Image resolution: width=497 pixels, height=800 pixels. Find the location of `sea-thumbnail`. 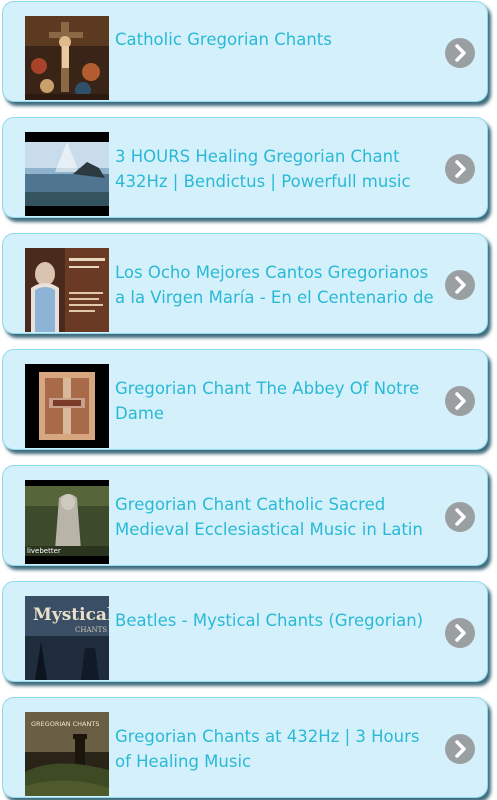

sea-thumbnail is located at coordinates (67, 174).